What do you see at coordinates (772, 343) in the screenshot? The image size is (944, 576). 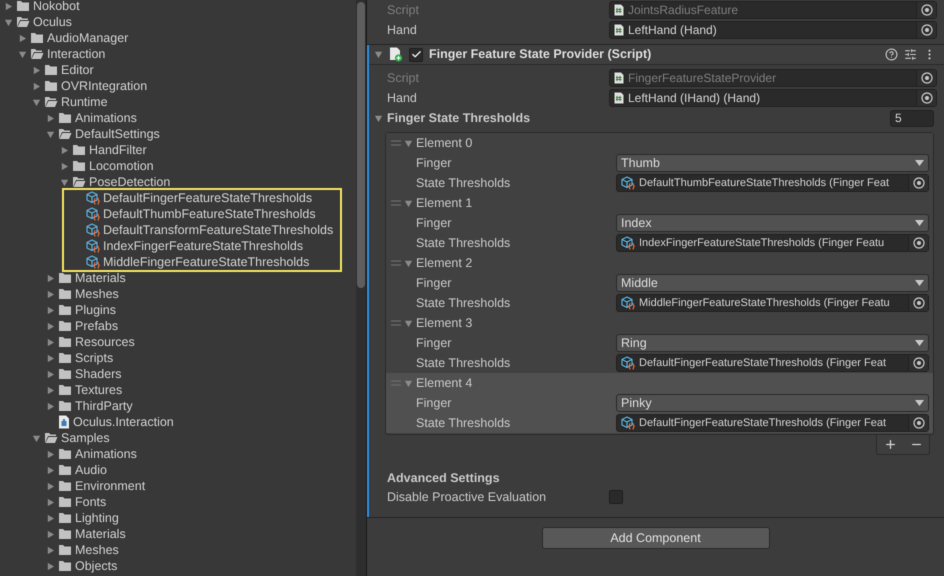 I see `finger-dropdown: Ring` at bounding box center [772, 343].